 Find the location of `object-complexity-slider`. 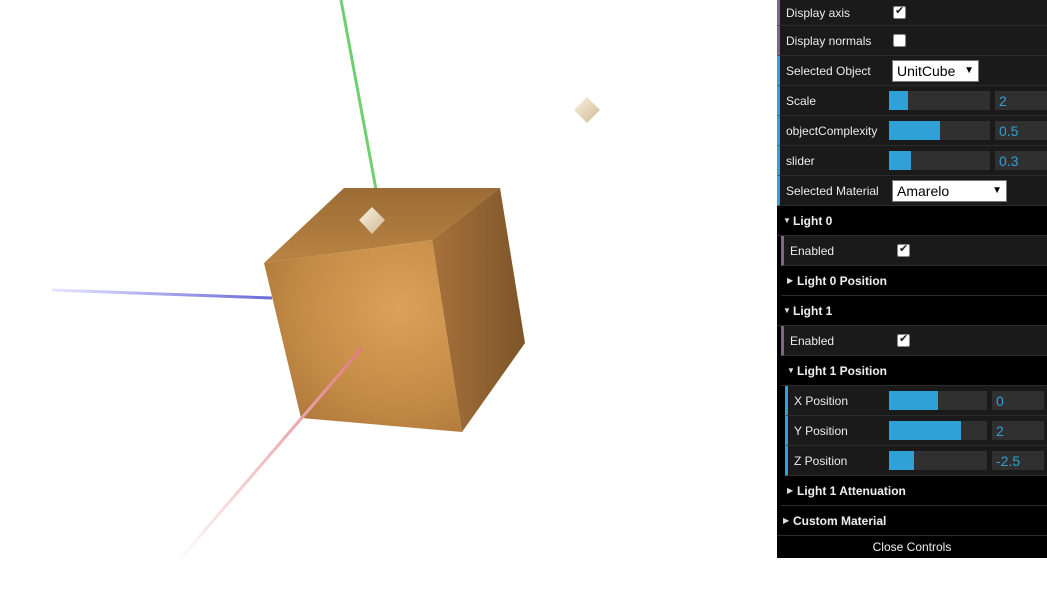

object-complexity-slider is located at coordinates (939, 130).